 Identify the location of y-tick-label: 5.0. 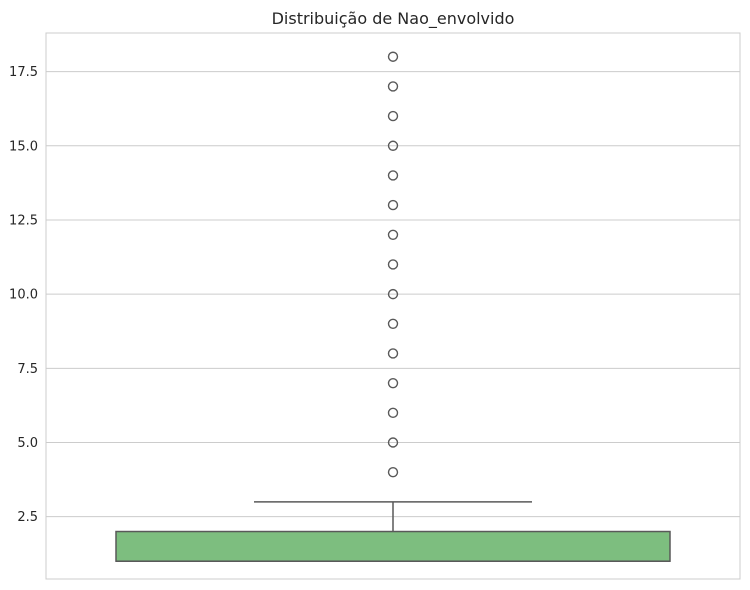
(27, 443).